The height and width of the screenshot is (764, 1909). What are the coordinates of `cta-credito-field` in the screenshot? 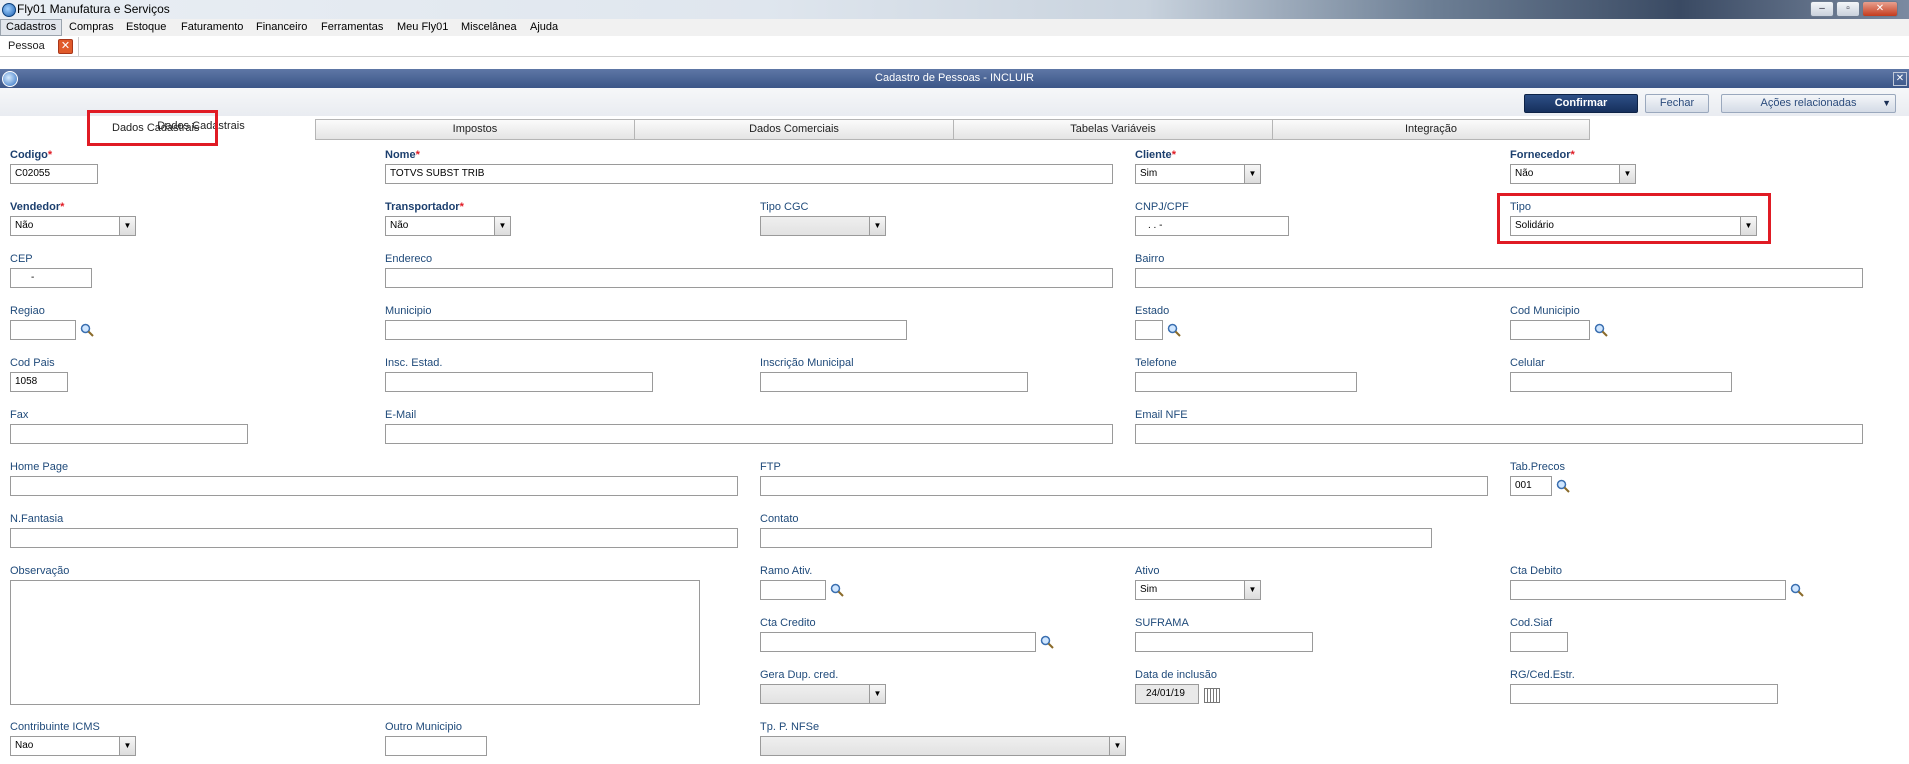 It's located at (898, 642).